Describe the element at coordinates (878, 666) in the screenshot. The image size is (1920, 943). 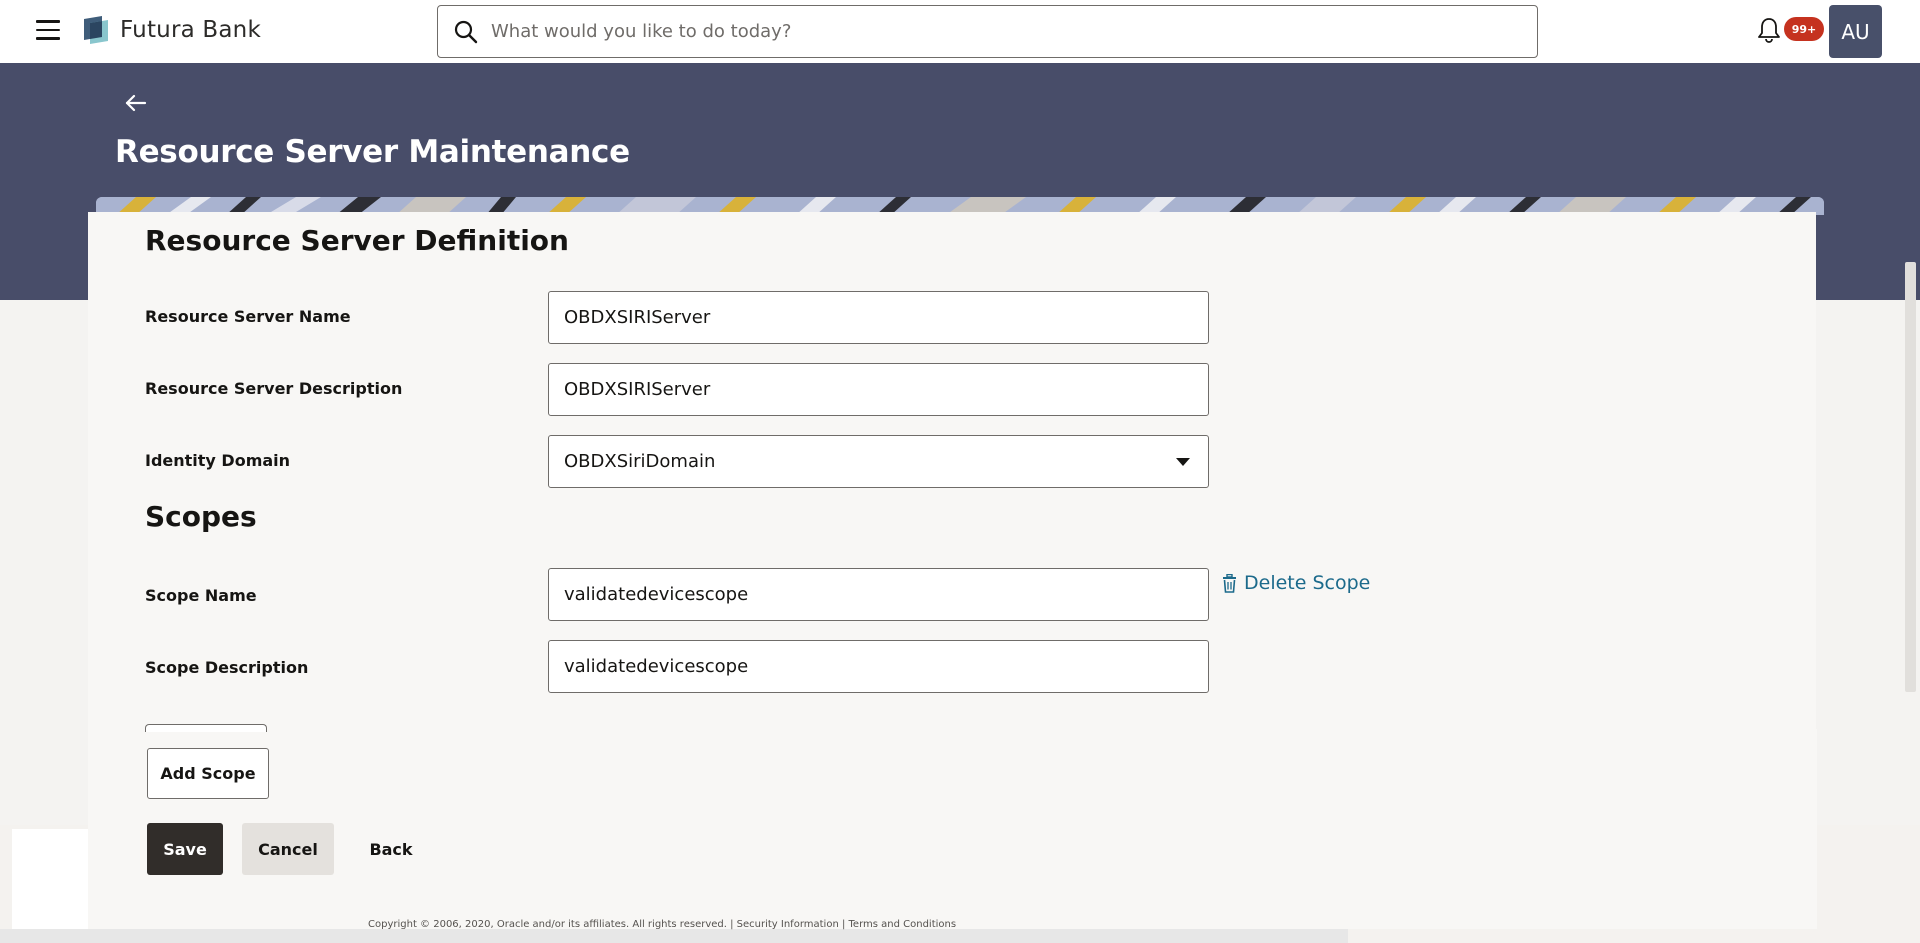
I see `scope-description-input` at that location.